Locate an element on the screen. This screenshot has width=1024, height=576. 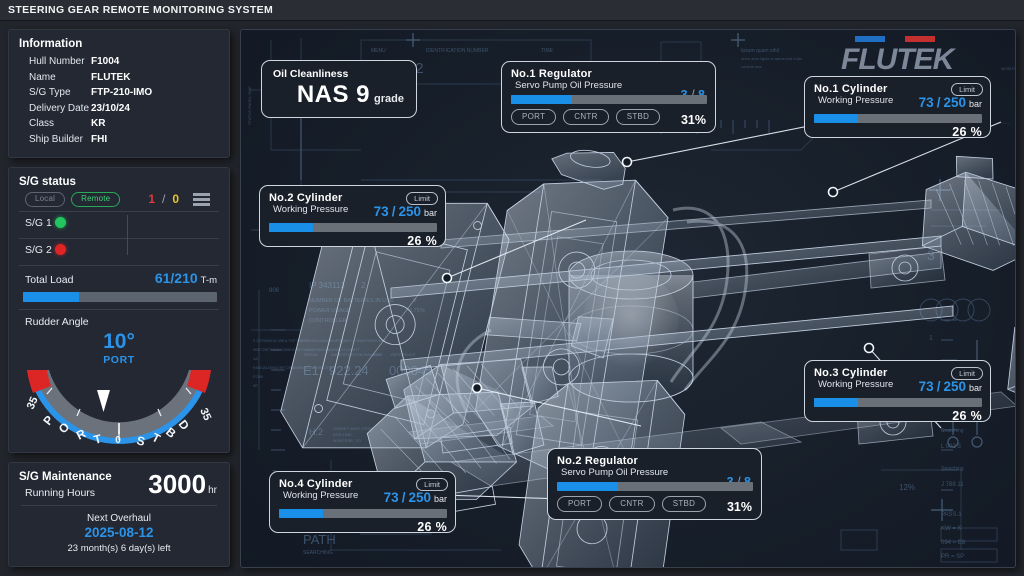
info-key: Hull Number is located at coordinates (57, 61).